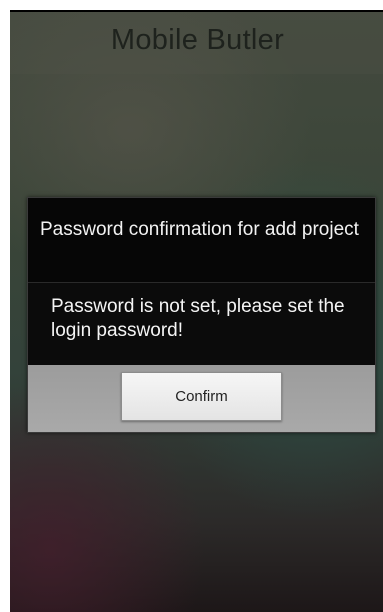 This screenshot has height=612, width=383. I want to click on confirm-button: Confirm, so click(201, 396).